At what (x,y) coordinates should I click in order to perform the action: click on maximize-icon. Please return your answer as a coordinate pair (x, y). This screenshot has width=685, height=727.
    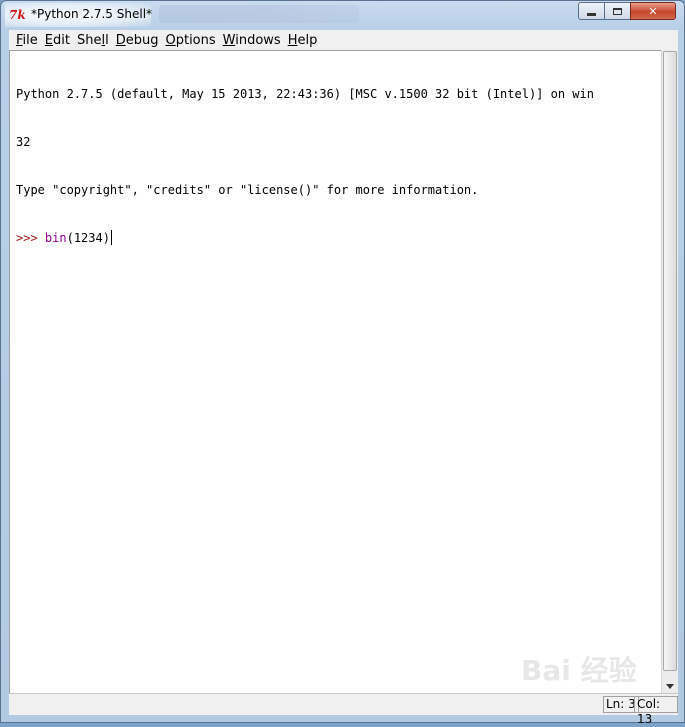
    Looking at the image, I should click on (617, 11).